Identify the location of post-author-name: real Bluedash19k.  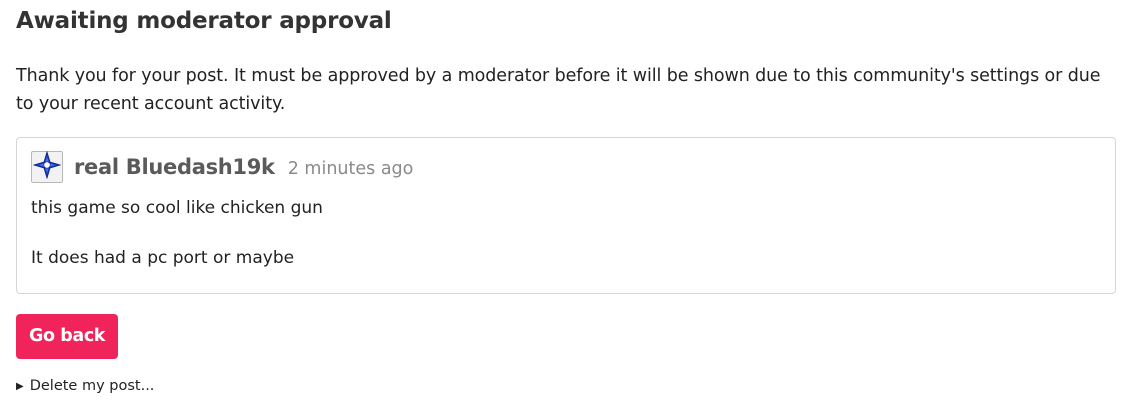
(174, 167).